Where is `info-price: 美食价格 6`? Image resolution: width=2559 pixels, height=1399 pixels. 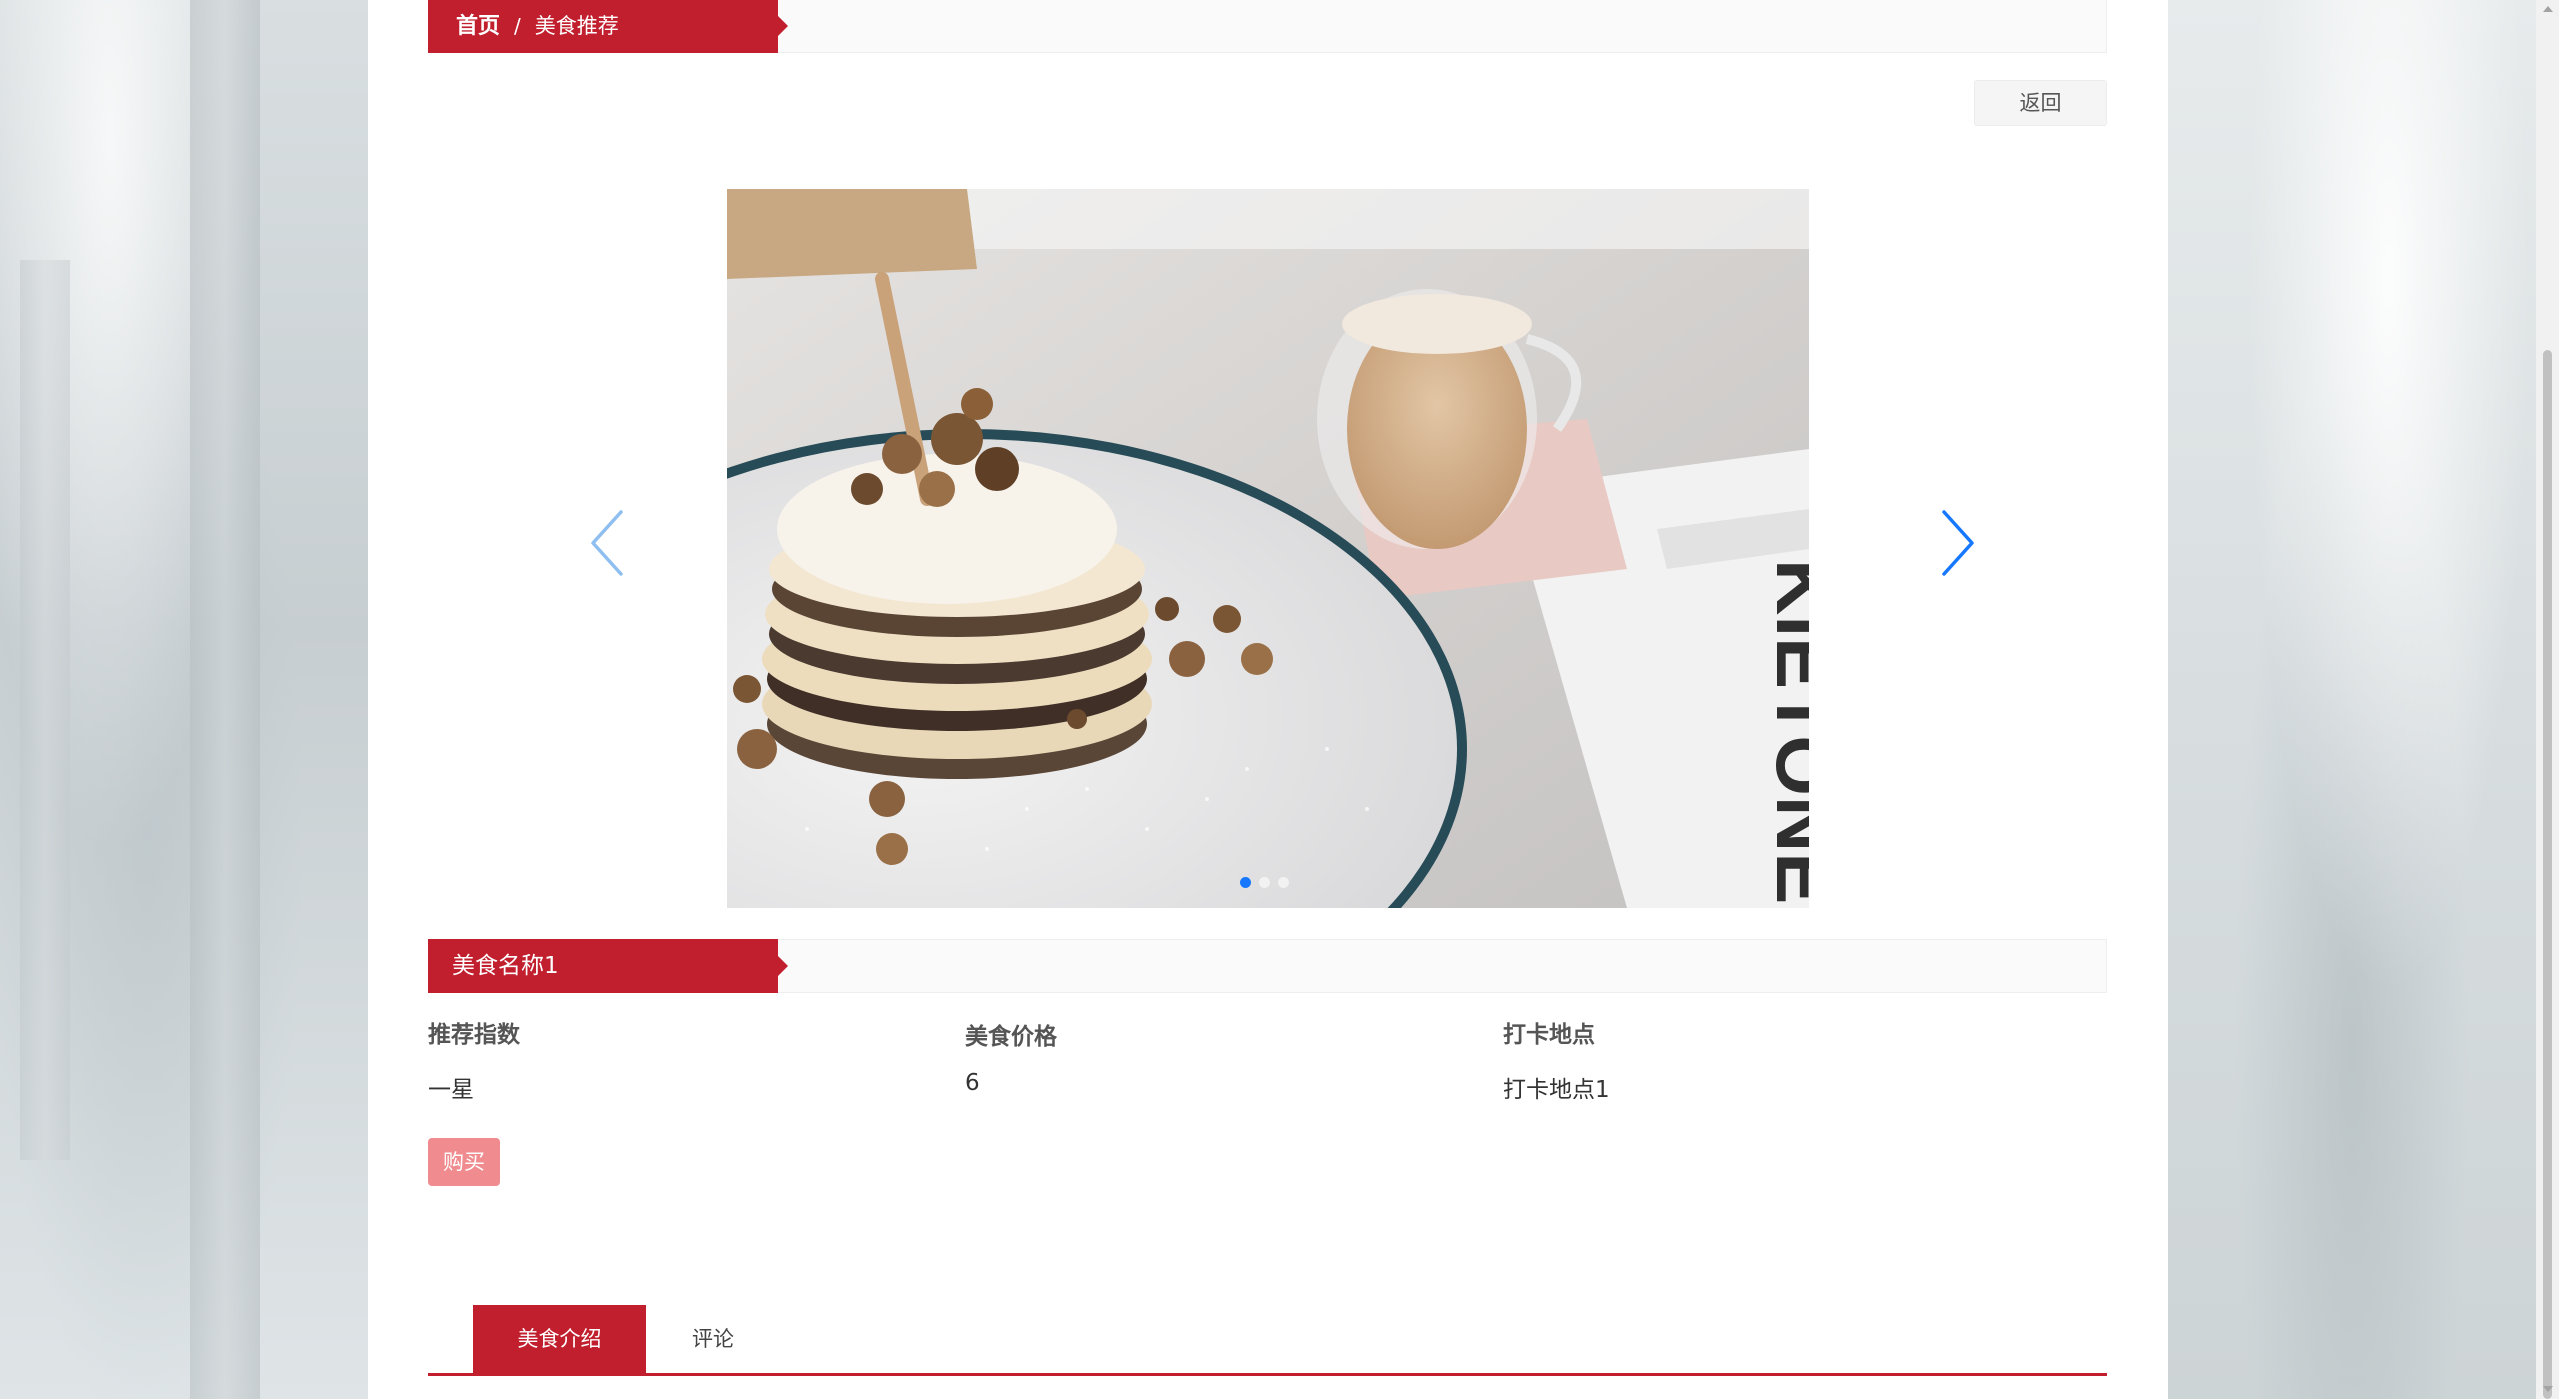
info-price: 美食价格 6 is located at coordinates (1011, 1056).